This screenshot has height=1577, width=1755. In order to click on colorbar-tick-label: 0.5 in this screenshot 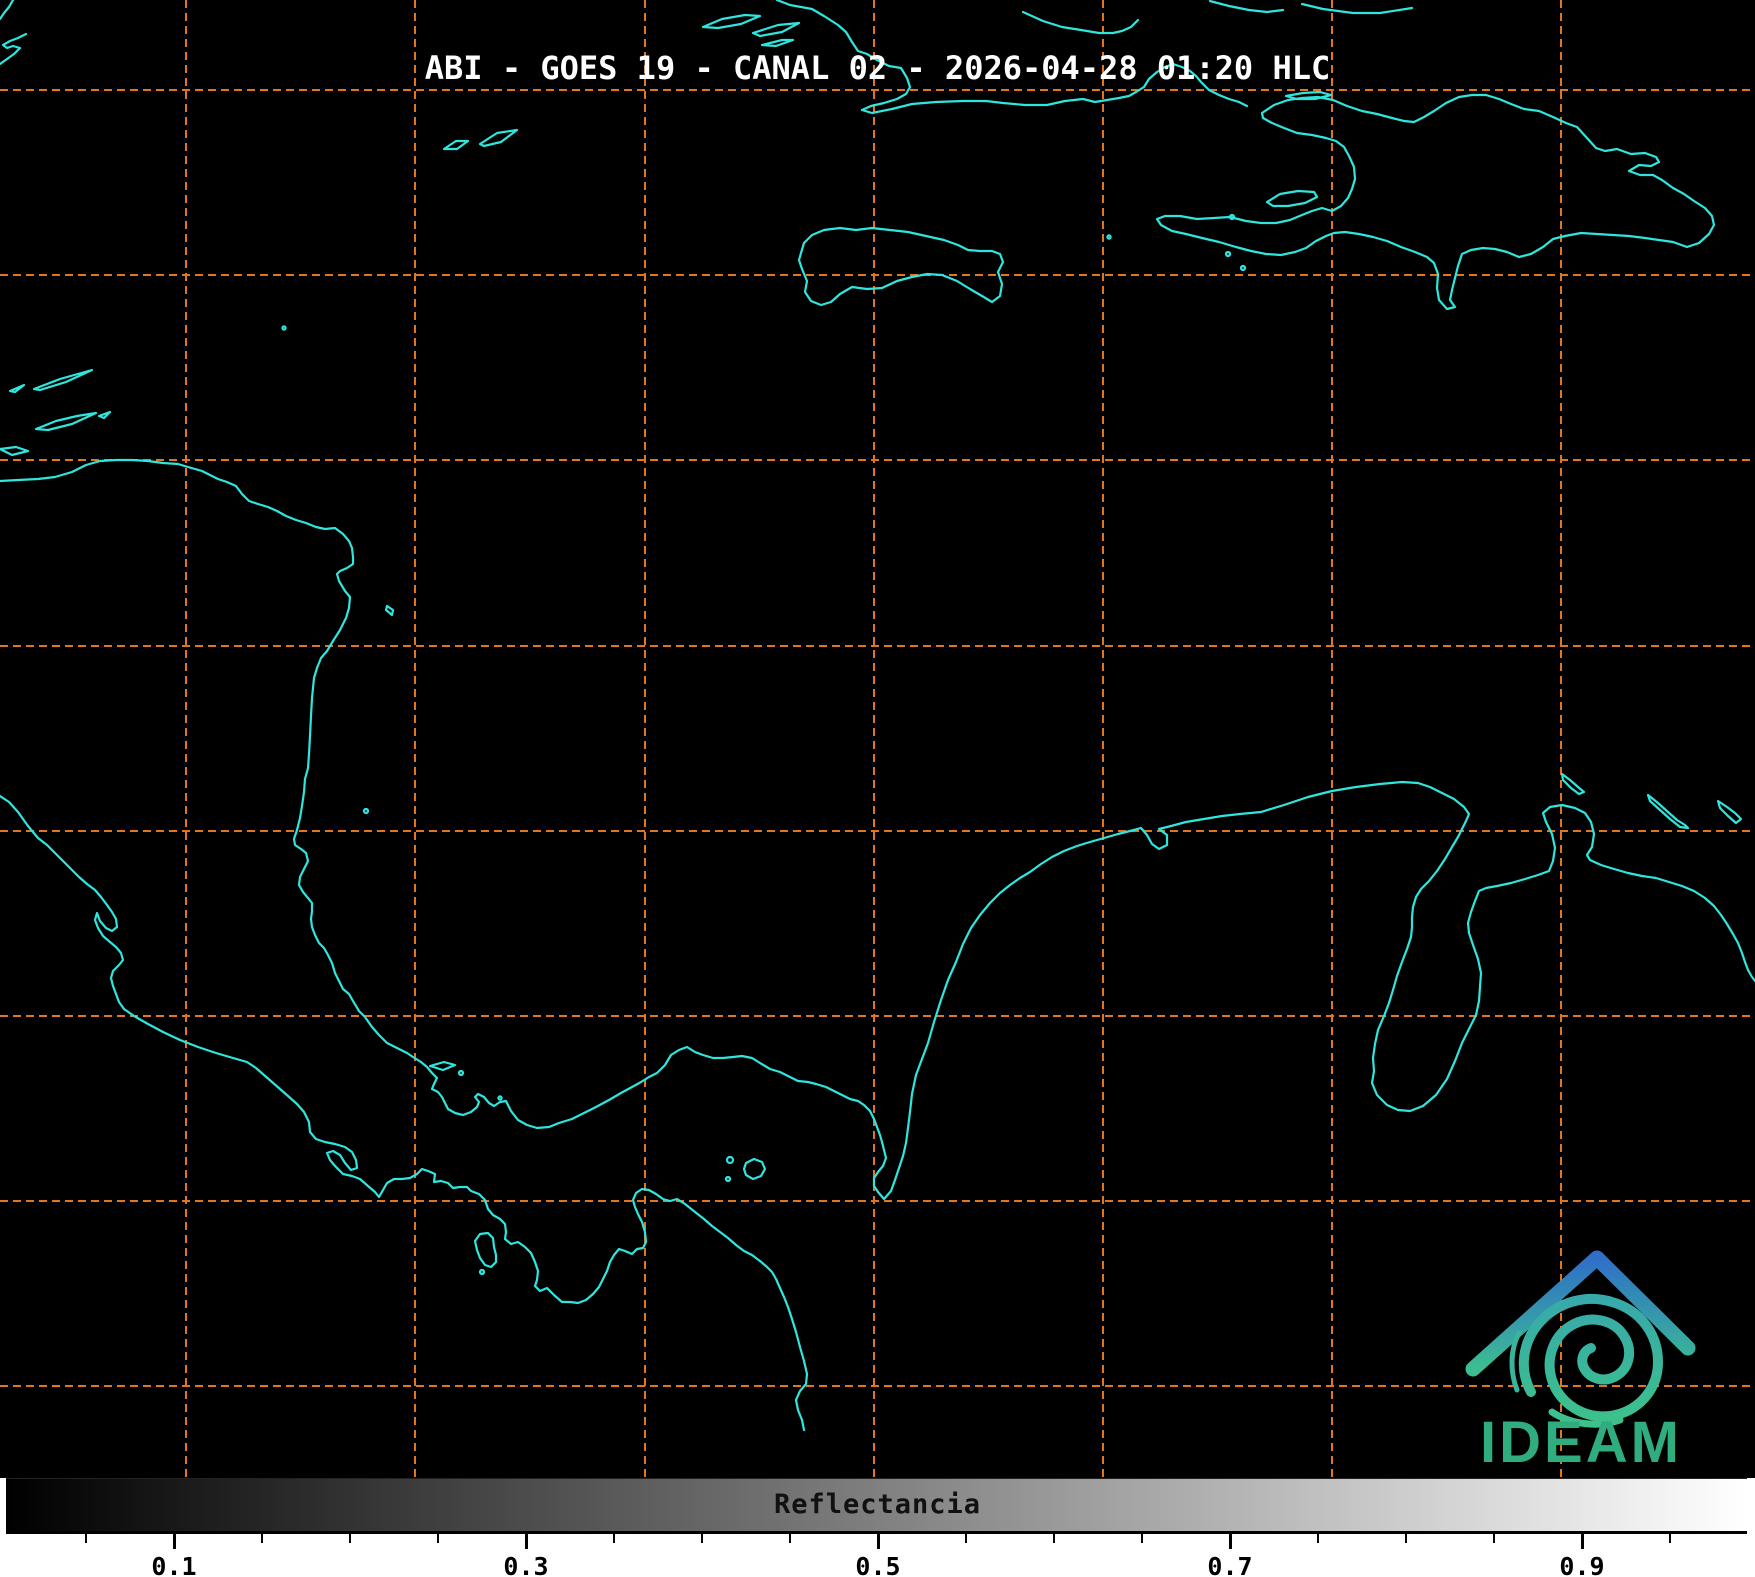, I will do `click(878, 1564)`.